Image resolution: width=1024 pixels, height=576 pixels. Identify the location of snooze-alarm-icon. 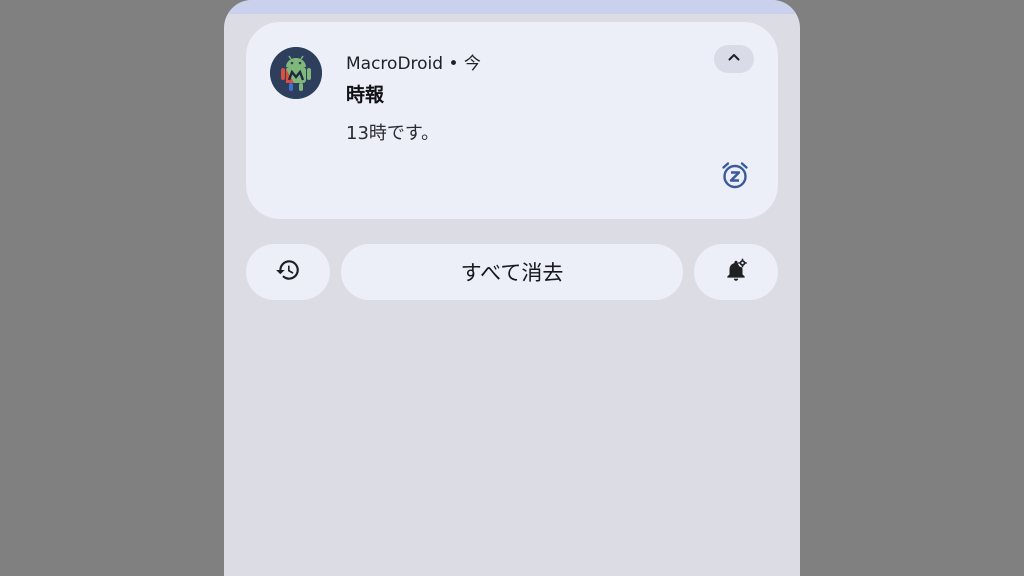
(735, 177).